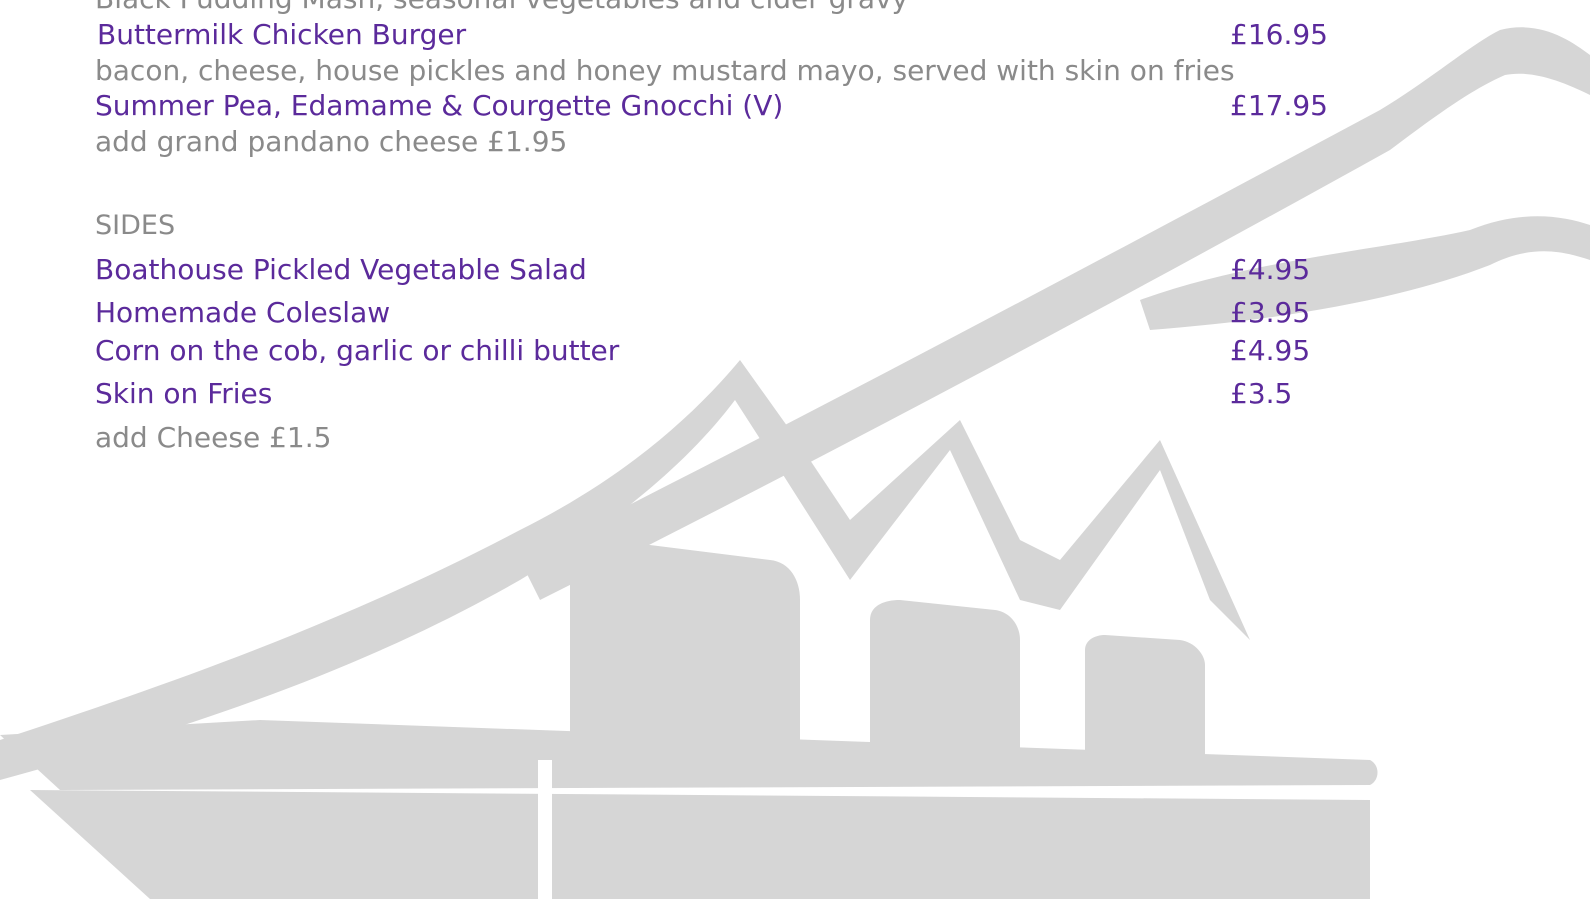 This screenshot has height=899, width=1590. What do you see at coordinates (341, 269) in the screenshot?
I see `side-item-name: Boathouse Pickled Vegetable Salad` at bounding box center [341, 269].